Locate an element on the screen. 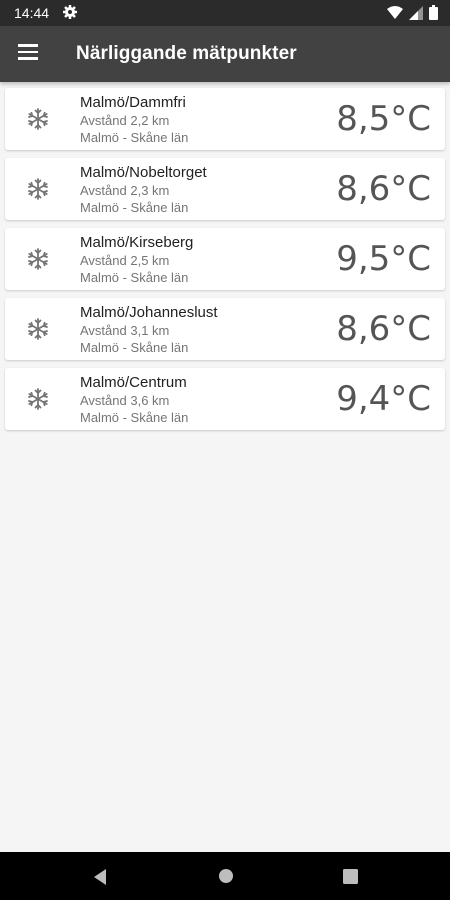 This screenshot has width=450, height=900. station-temperature: 9,5°C is located at coordinates (383, 259).